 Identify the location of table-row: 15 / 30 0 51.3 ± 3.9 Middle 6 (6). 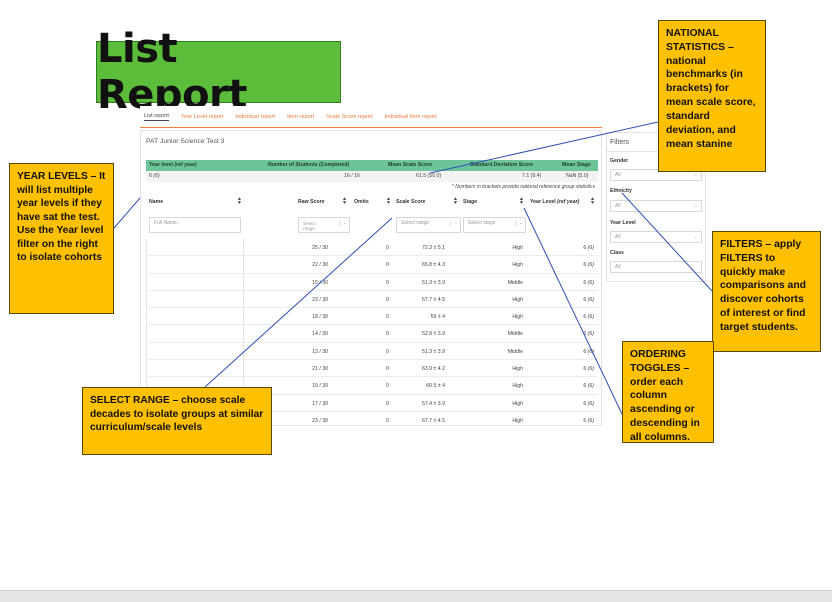
(372, 282).